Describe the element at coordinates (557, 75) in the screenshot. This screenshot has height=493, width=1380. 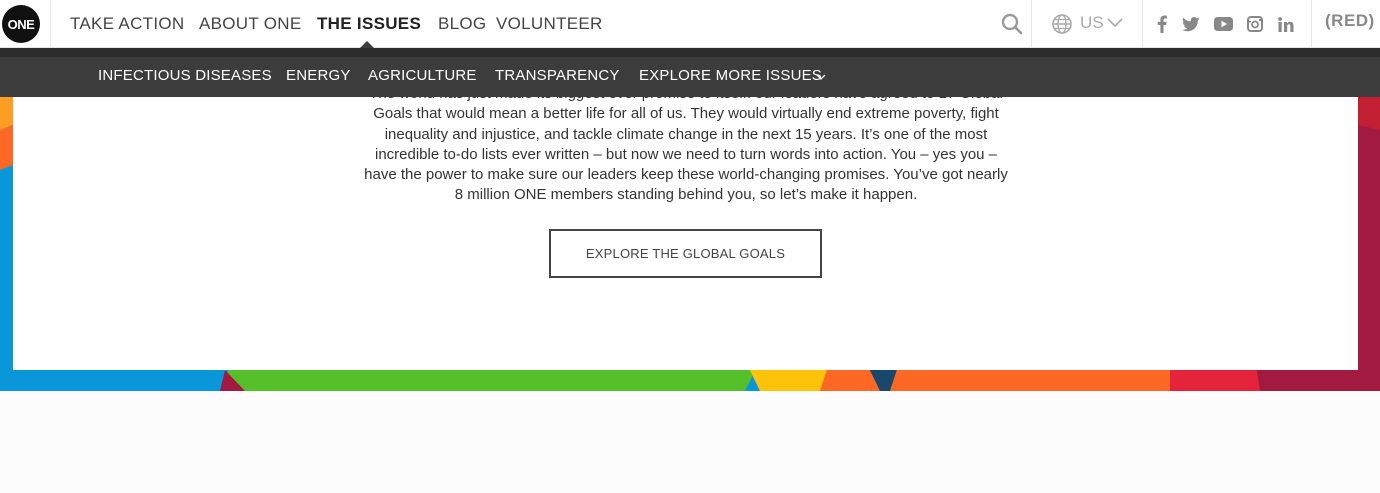
I see `subnav-transparency: TRANSPARENCY` at that location.